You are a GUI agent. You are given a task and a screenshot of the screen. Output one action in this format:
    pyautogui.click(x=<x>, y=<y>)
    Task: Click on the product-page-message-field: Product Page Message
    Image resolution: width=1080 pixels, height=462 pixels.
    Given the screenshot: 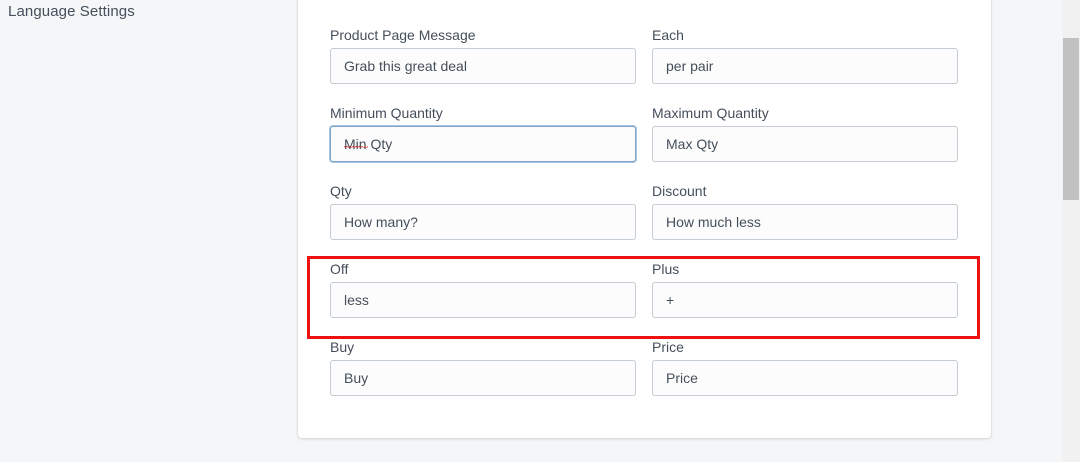 What is the action you would take?
    pyautogui.click(x=483, y=54)
    